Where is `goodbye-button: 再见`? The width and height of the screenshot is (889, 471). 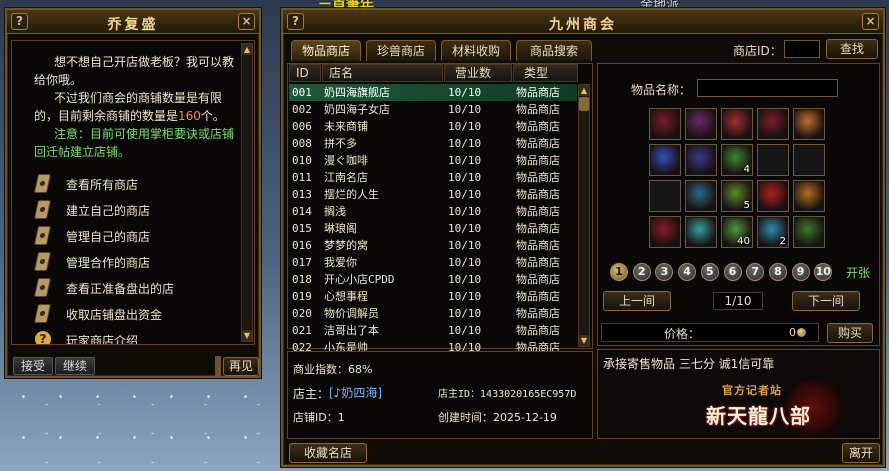
goodbye-button: 再见 is located at coordinates (241, 366).